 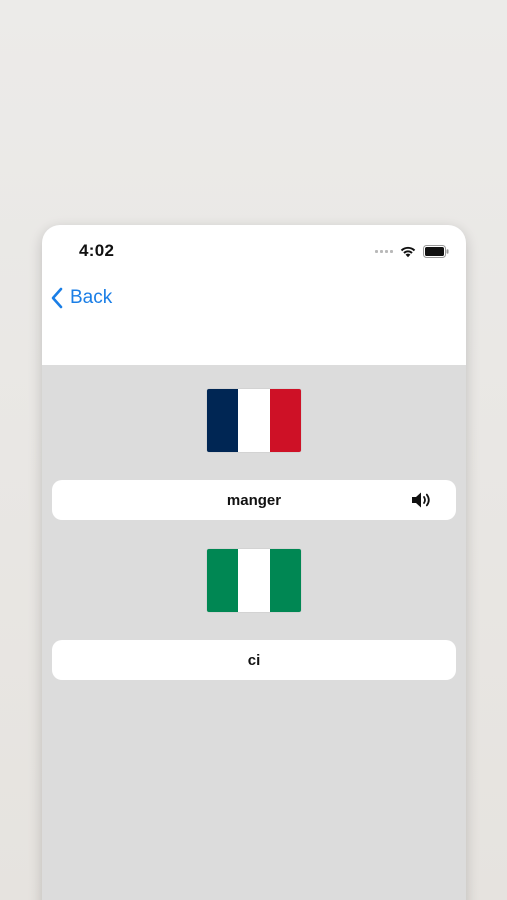 I want to click on navigation-header: 4:02 Back, so click(x=254, y=295).